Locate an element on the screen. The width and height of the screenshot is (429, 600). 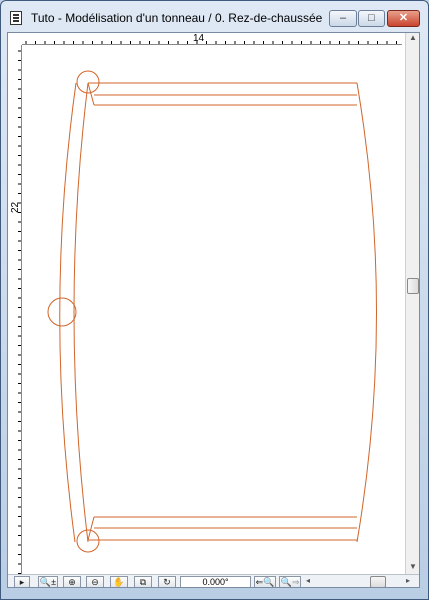
control-point-top is located at coordinates (88, 82).